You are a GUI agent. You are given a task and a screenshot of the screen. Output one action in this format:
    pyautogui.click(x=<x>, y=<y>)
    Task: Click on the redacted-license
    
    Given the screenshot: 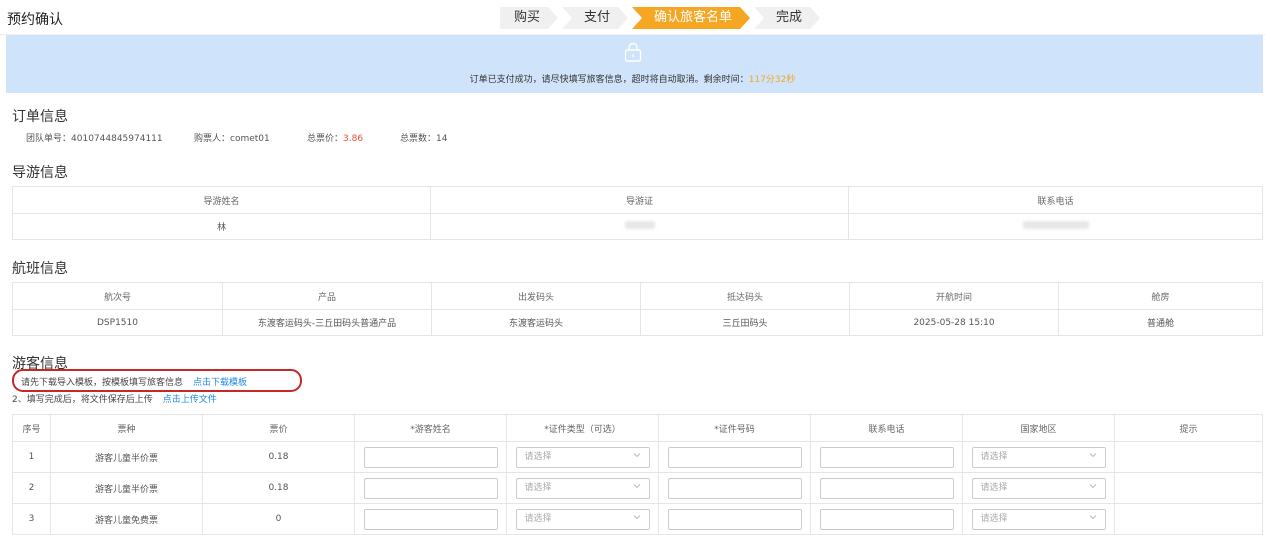 What is the action you would take?
    pyautogui.click(x=639, y=225)
    